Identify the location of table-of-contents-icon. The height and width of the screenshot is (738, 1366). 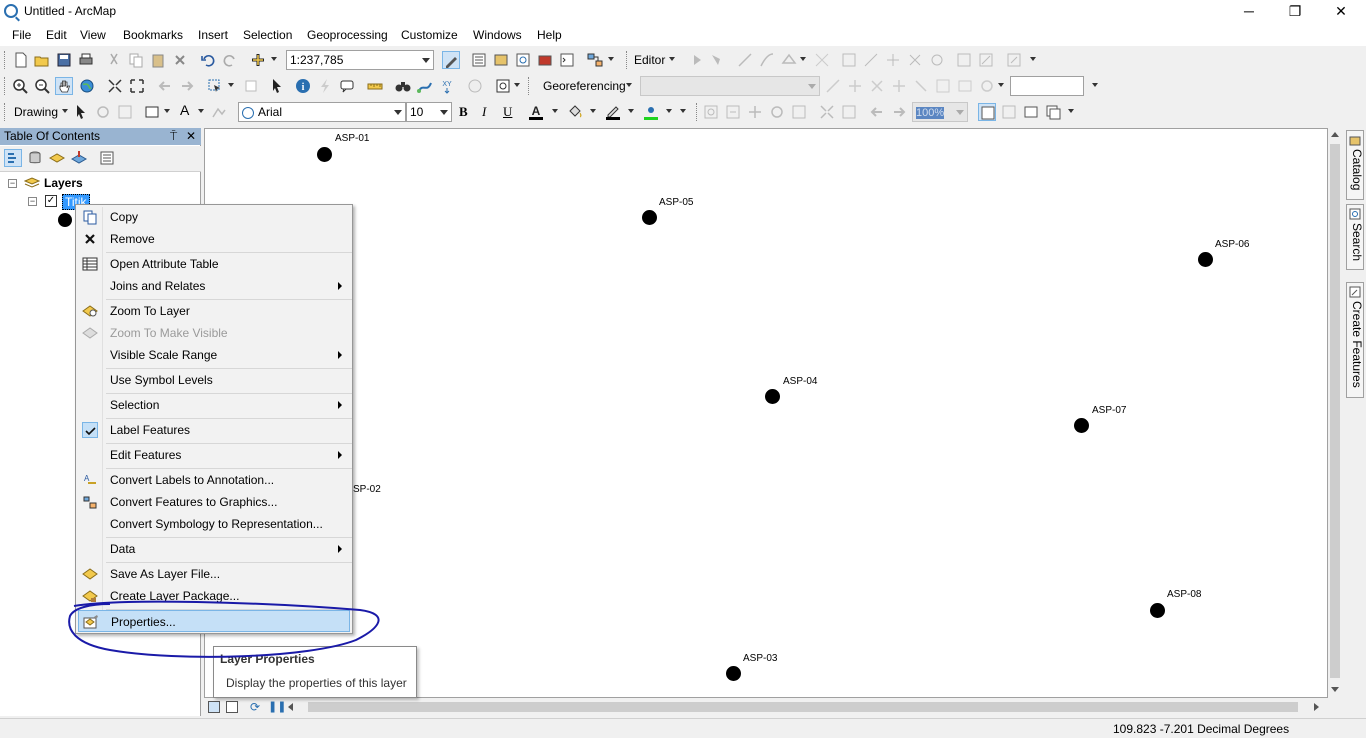
(479, 60).